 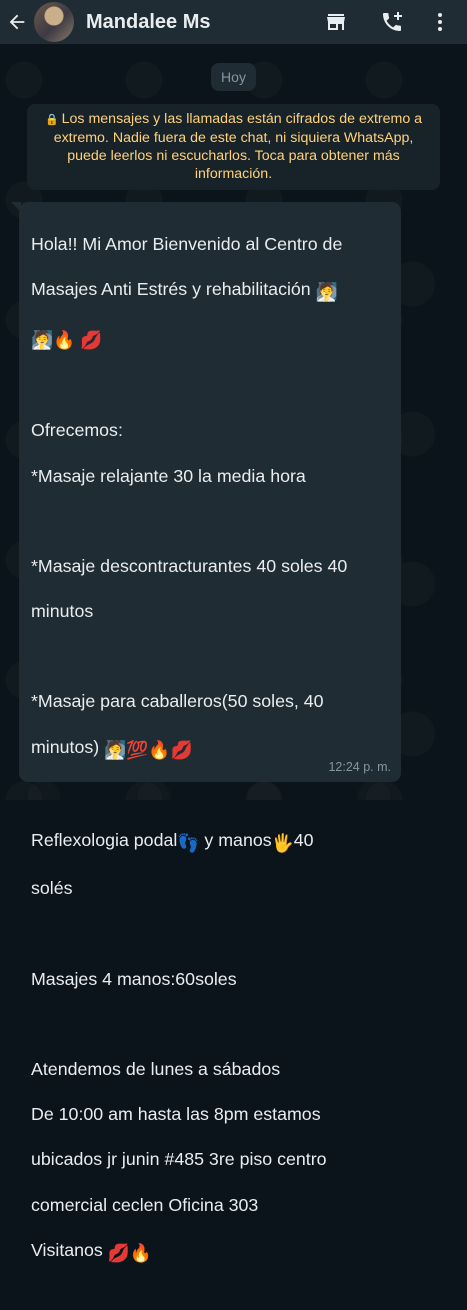 I want to click on add-call-icon, so click(x=392, y=21).